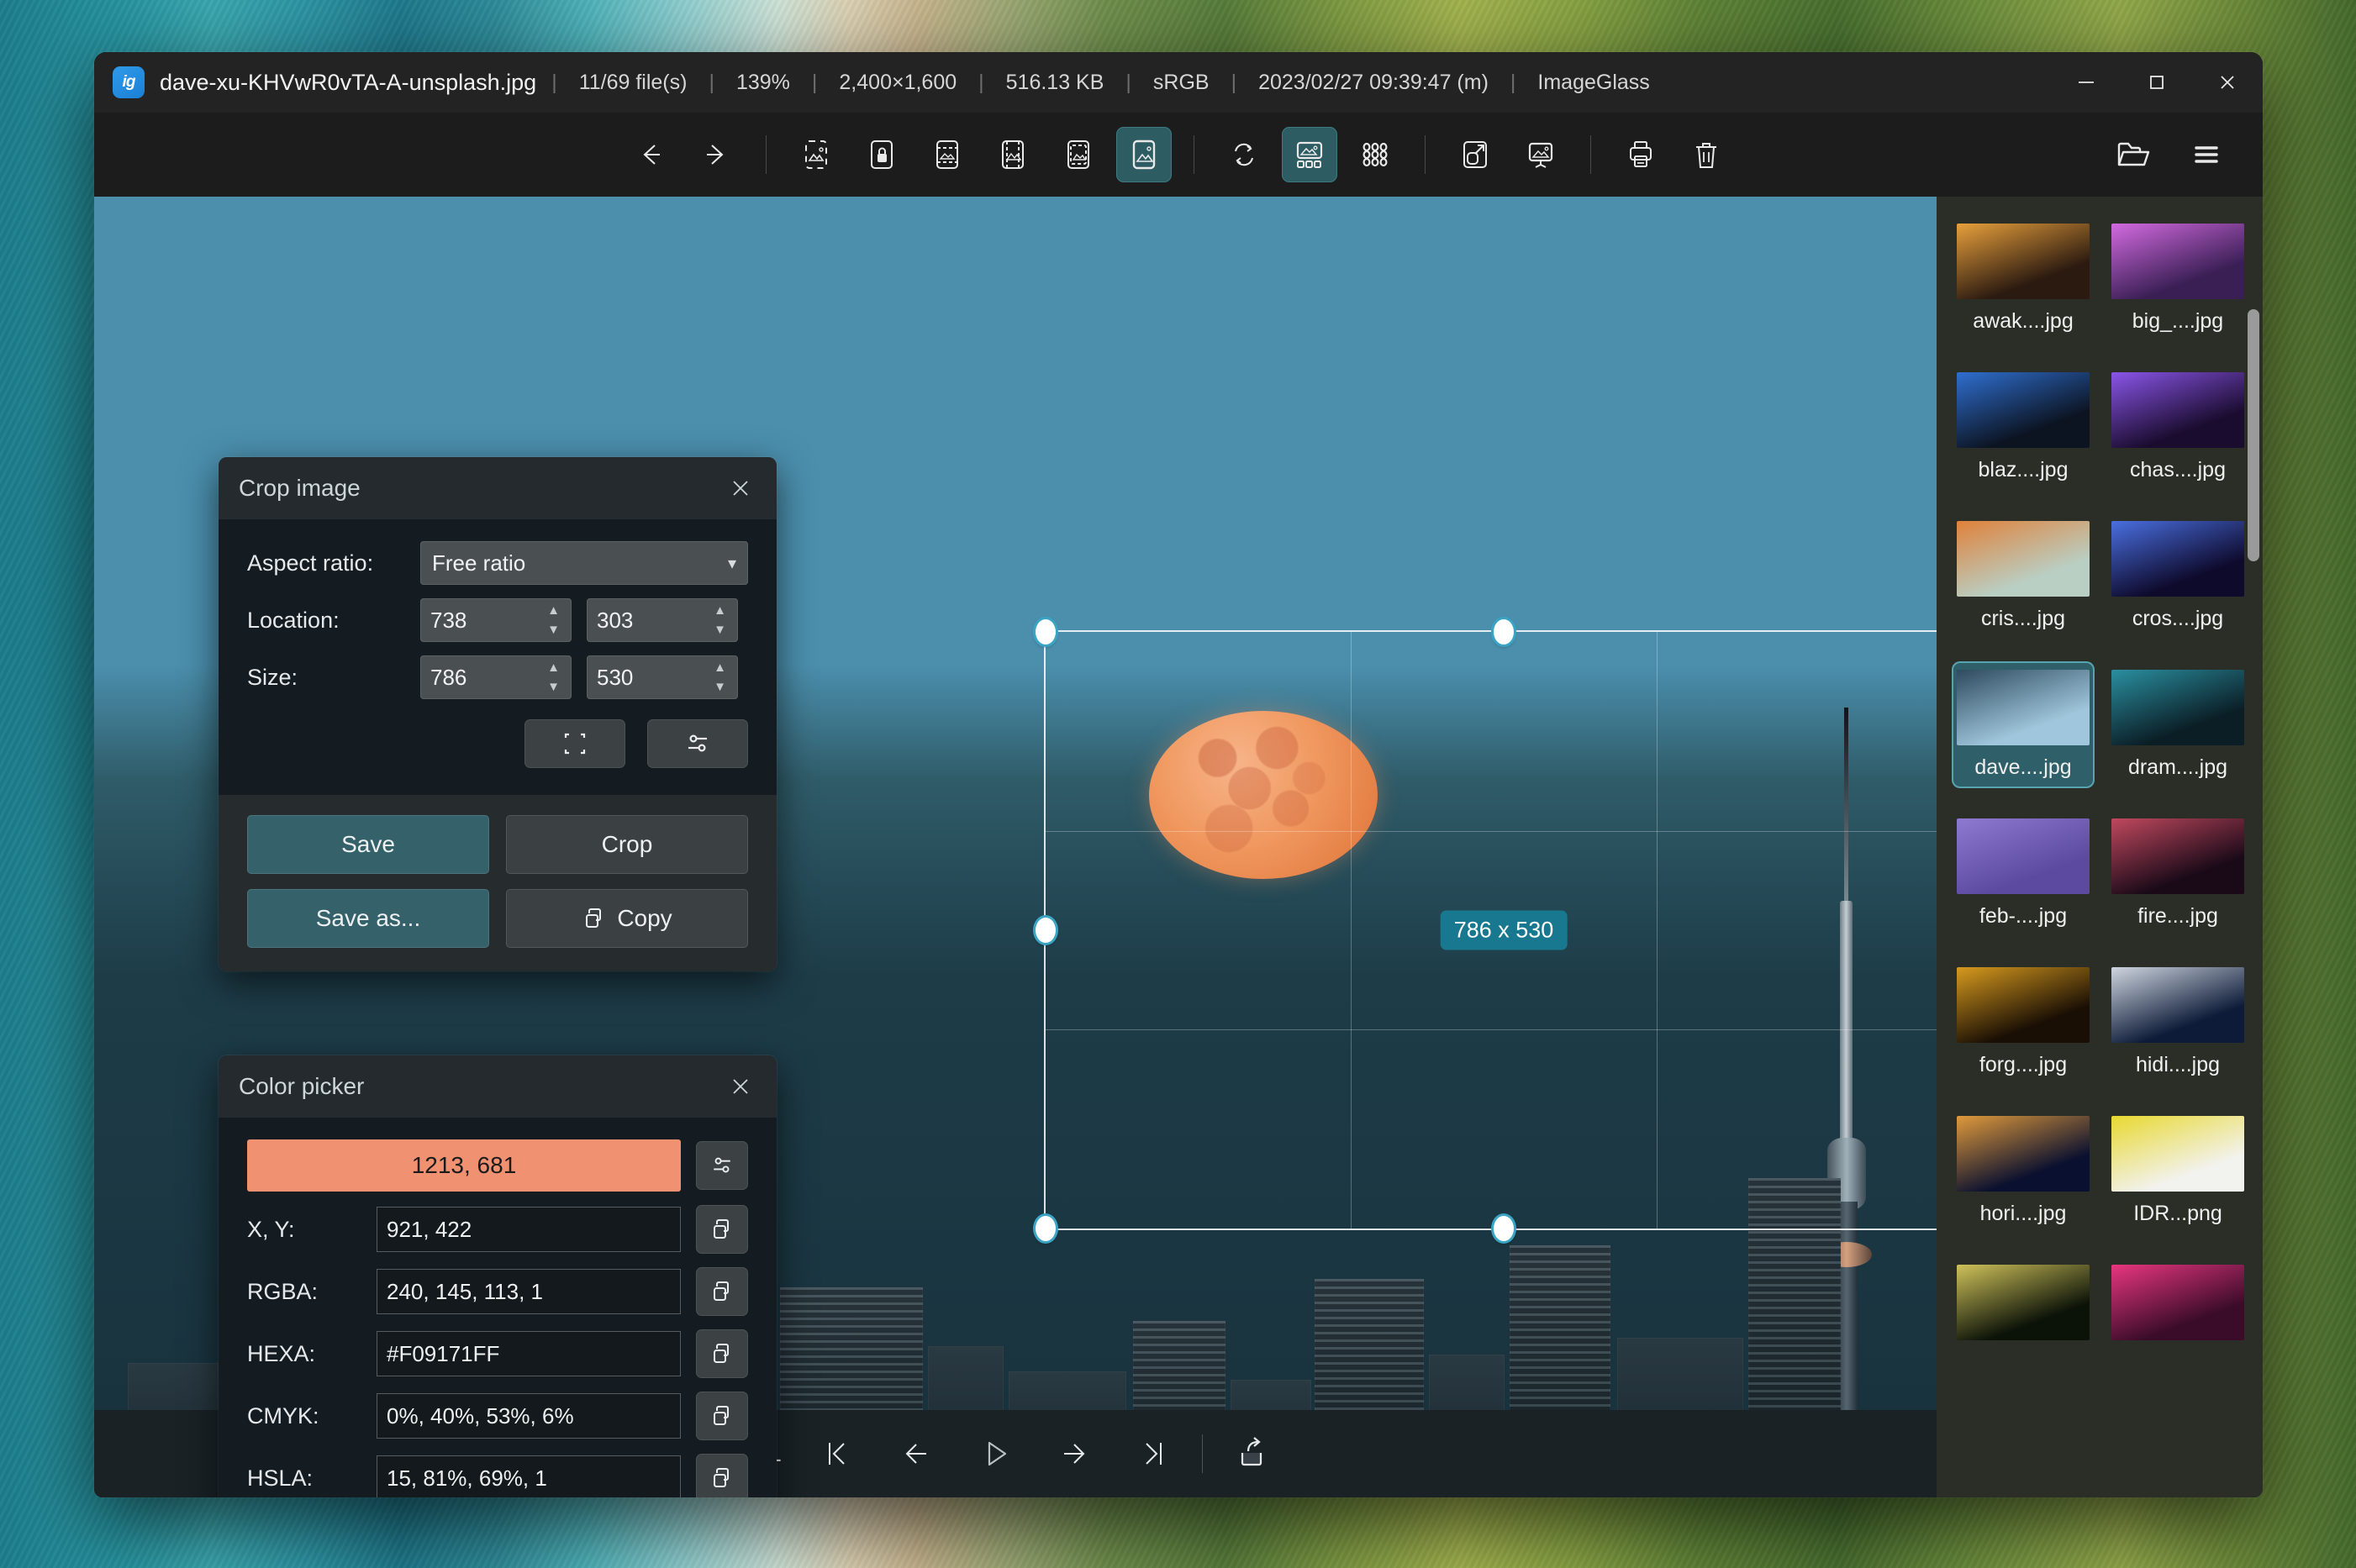 Image resolution: width=2356 pixels, height=1568 pixels. What do you see at coordinates (995, 1454) in the screenshot?
I see `play-slideshow-button` at bounding box center [995, 1454].